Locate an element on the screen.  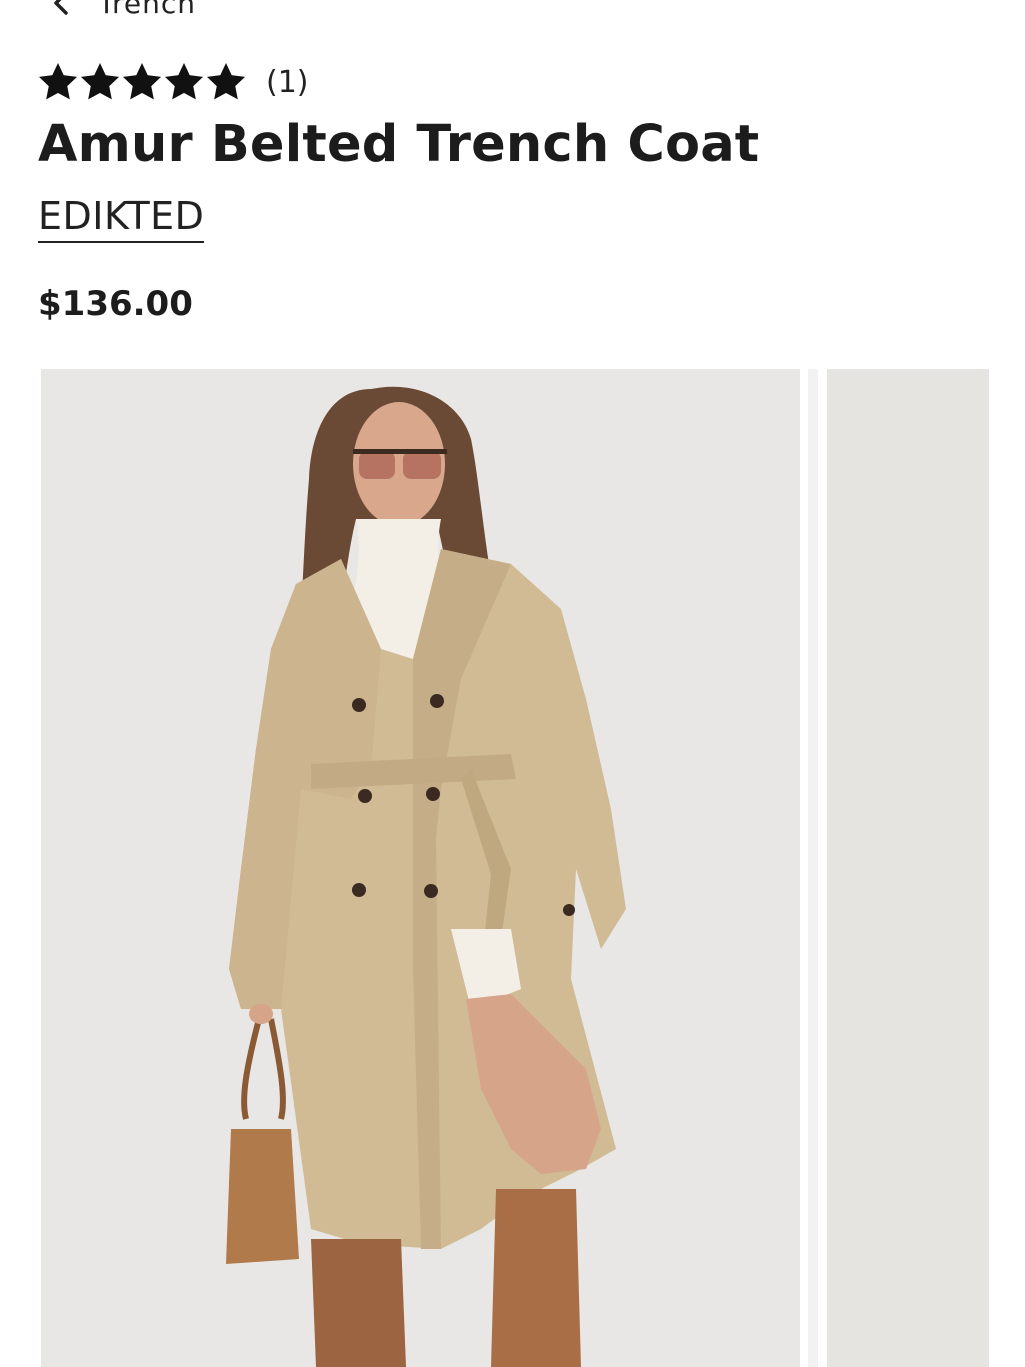
breadcrumb-label: Trench is located at coordinates (147, 10).